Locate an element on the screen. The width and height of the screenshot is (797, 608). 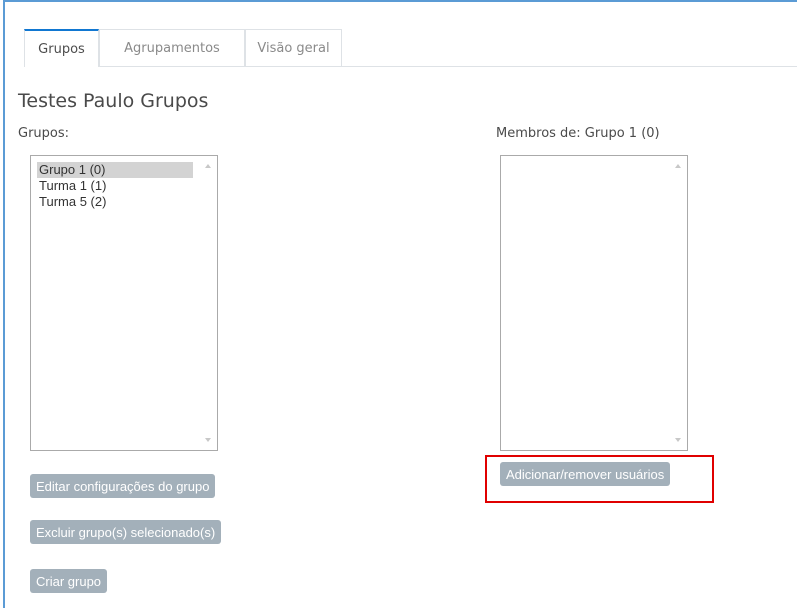
group-option-turma-1: Turma 1 (1) is located at coordinates (115, 186).